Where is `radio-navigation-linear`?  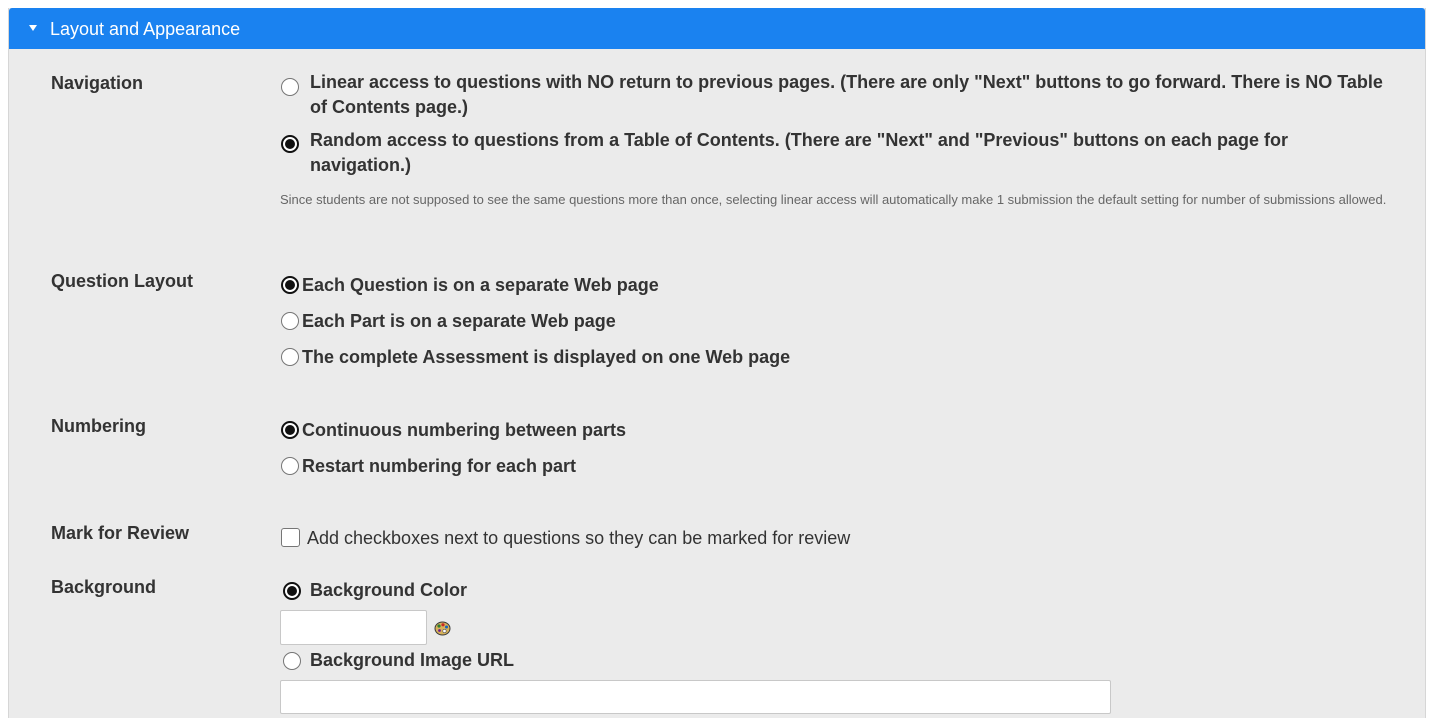
radio-navigation-linear is located at coordinates (290, 87).